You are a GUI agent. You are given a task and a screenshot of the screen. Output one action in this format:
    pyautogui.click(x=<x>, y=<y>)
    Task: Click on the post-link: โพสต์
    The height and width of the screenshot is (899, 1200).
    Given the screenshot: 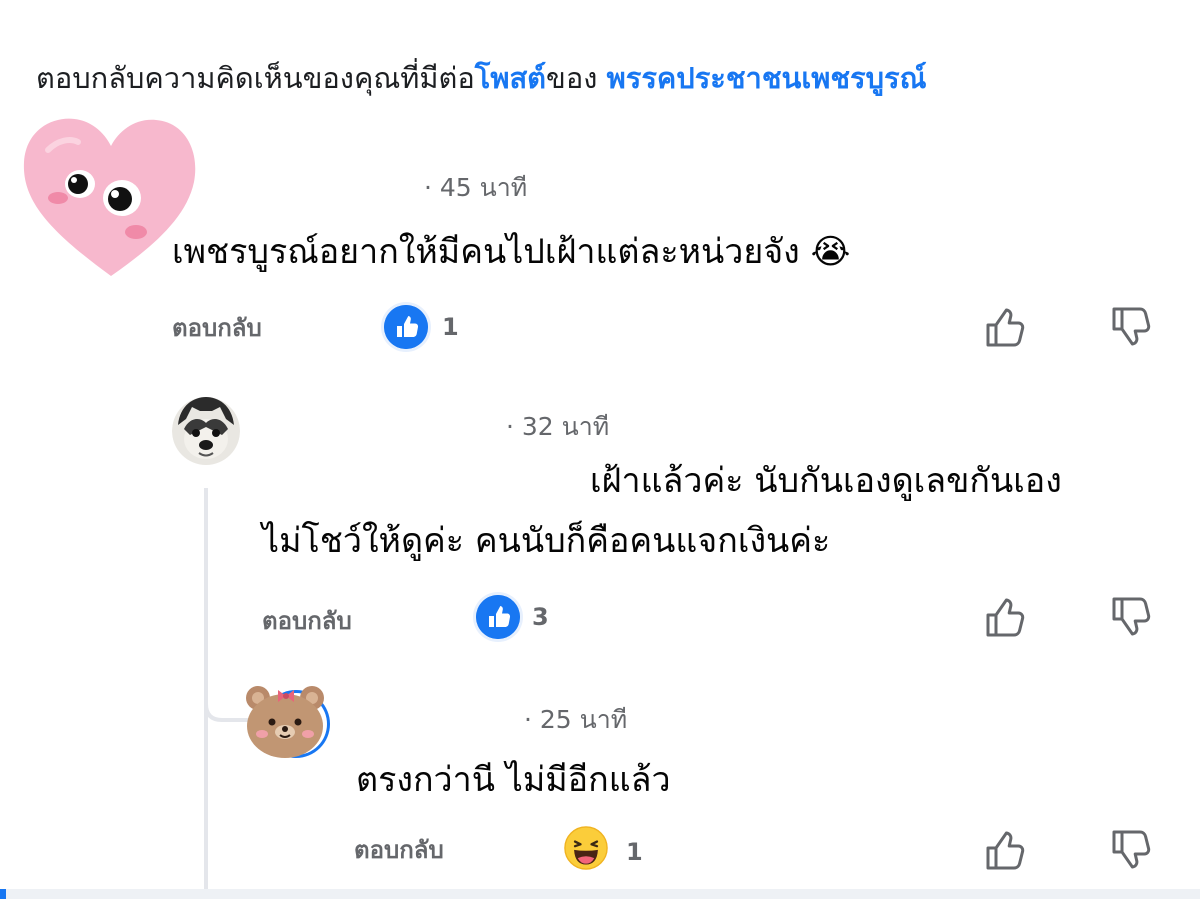 What is the action you would take?
    pyautogui.click(x=510, y=78)
    